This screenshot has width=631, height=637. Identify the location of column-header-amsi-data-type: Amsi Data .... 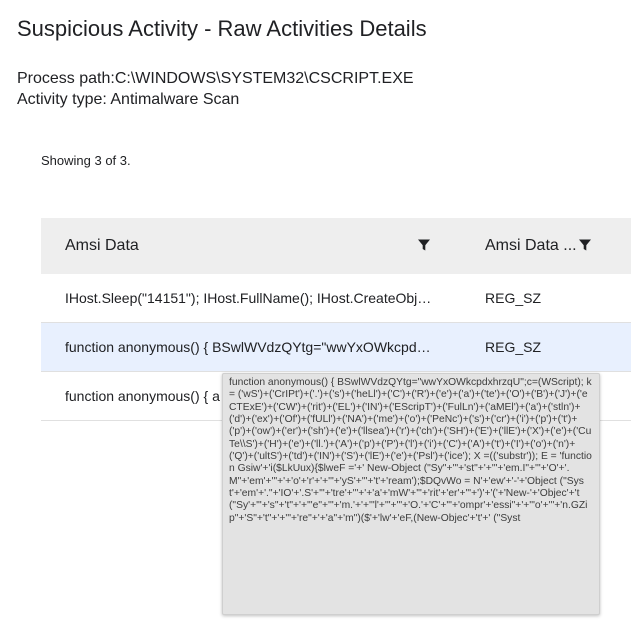
(531, 246).